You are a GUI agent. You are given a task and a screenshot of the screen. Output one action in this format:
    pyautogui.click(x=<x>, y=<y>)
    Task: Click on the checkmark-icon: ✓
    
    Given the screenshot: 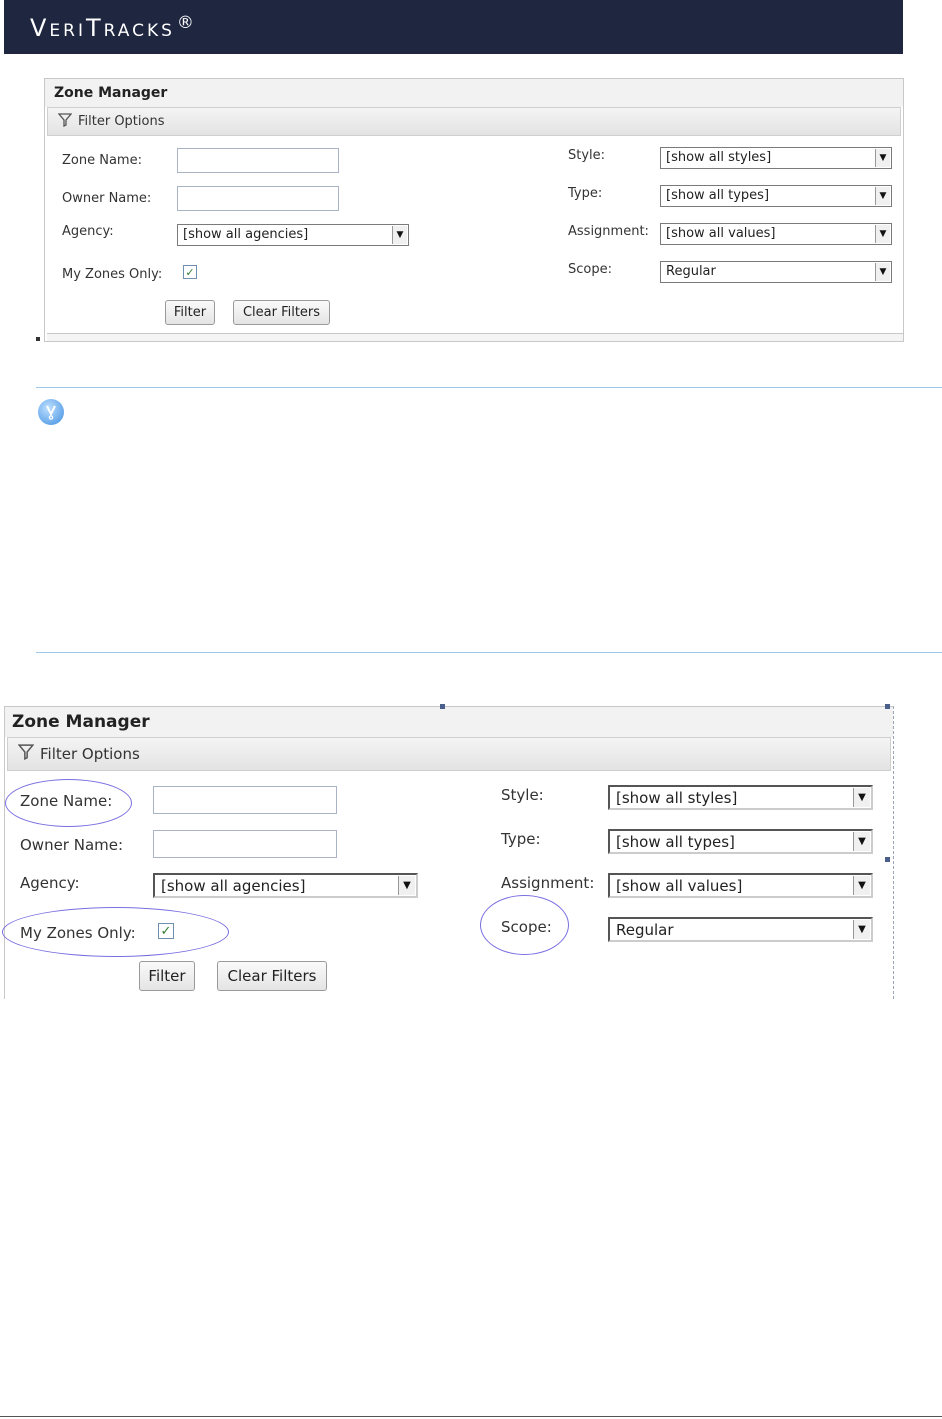 What is the action you would take?
    pyautogui.click(x=190, y=272)
    